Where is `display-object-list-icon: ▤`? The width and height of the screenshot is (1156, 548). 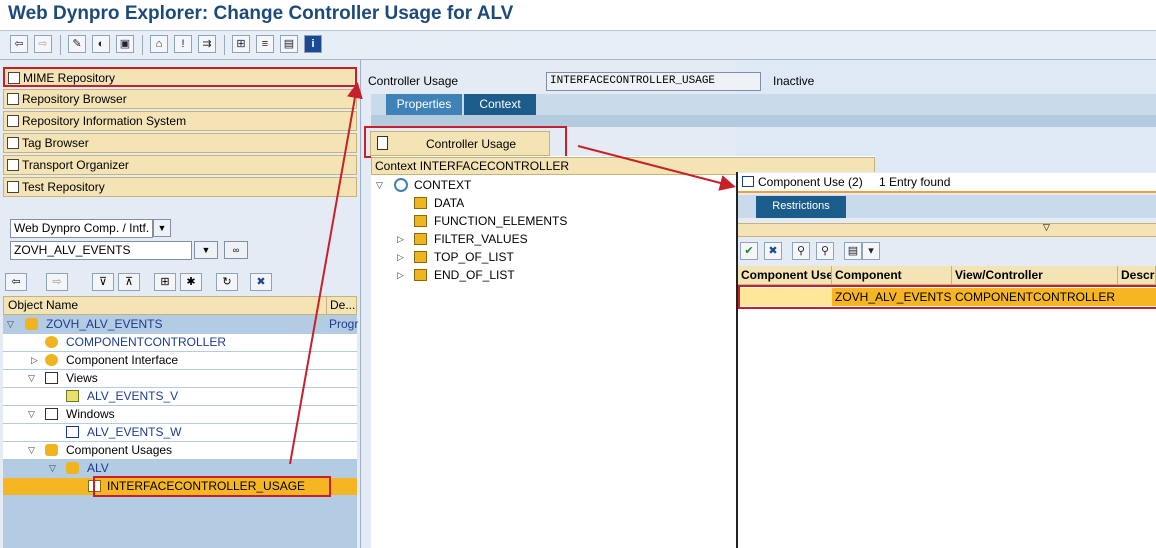
display-object-list-icon: ▤ is located at coordinates (289, 44).